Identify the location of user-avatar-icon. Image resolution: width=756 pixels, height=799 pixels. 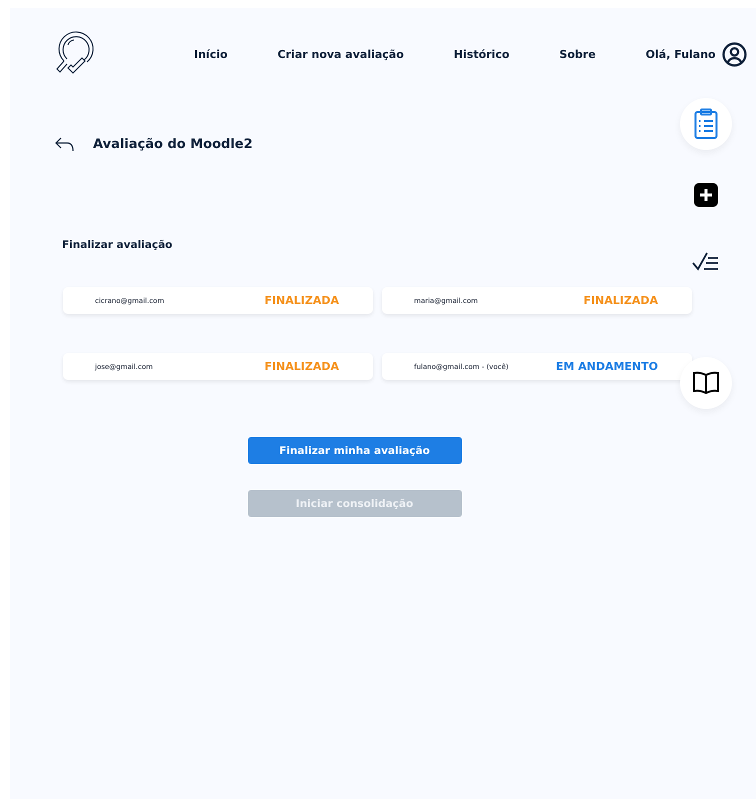
(734, 54).